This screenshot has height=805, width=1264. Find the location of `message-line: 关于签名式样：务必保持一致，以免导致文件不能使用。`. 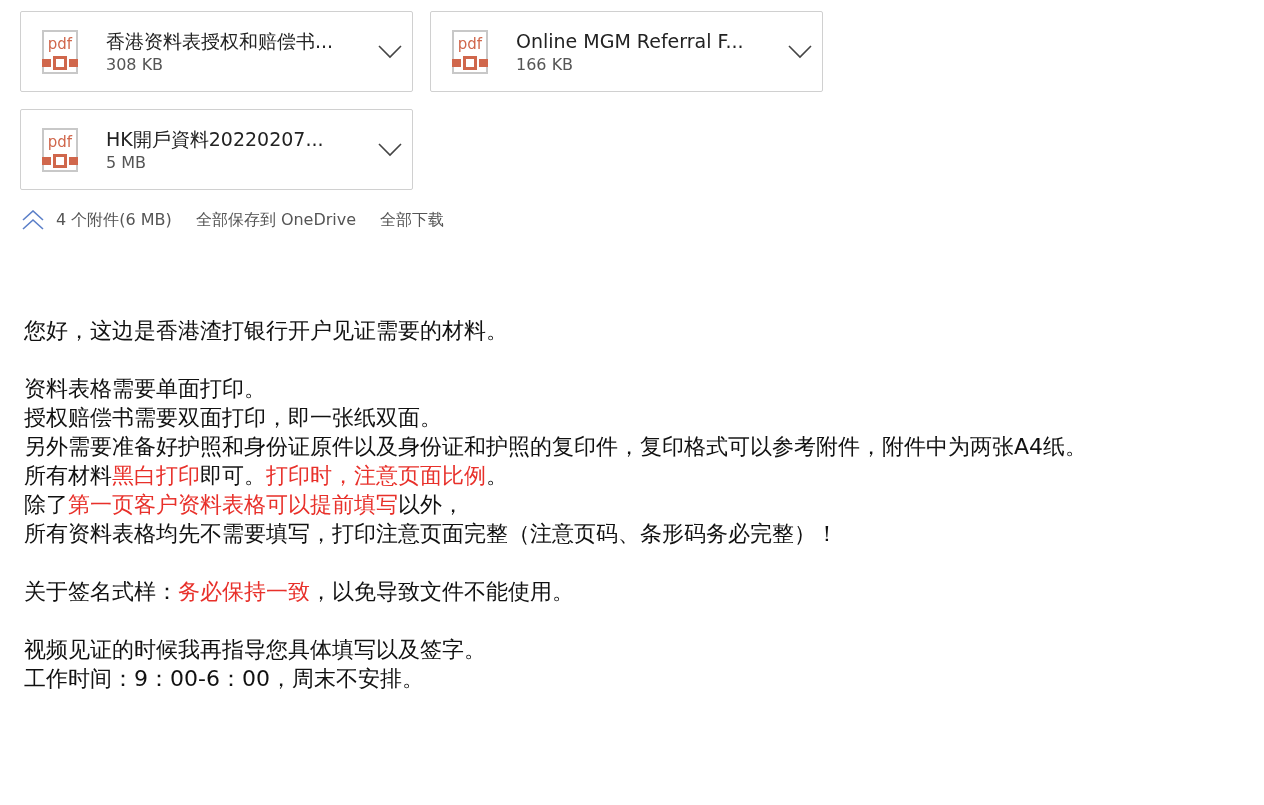

message-line: 关于签名式样：务必保持一致，以免导致文件不能使用。 is located at coordinates (299, 592).